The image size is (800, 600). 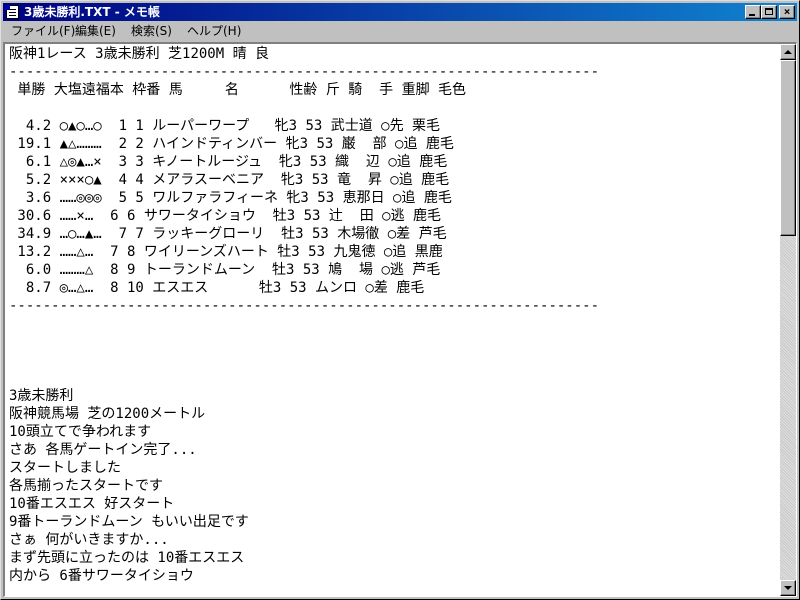 I want to click on vertical-scrollbar, so click(x=788, y=320).